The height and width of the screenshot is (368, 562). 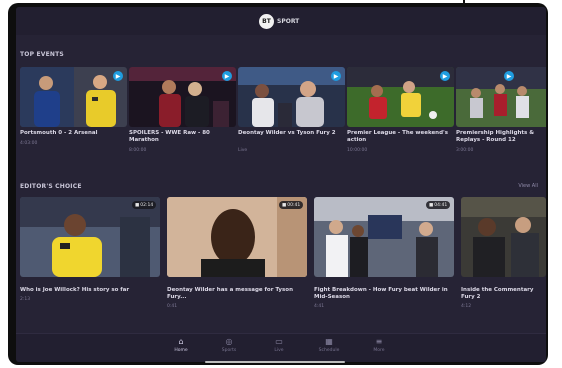 I want to click on card-title: Who is Joe Willock? His story so far, so click(x=75, y=290).